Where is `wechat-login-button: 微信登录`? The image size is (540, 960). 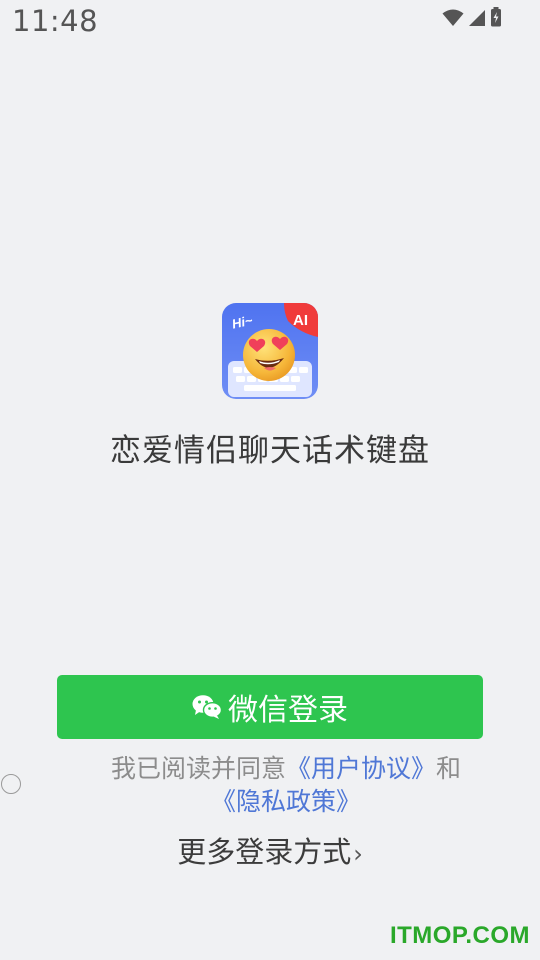
wechat-login-button: 微信登录 is located at coordinates (270, 707).